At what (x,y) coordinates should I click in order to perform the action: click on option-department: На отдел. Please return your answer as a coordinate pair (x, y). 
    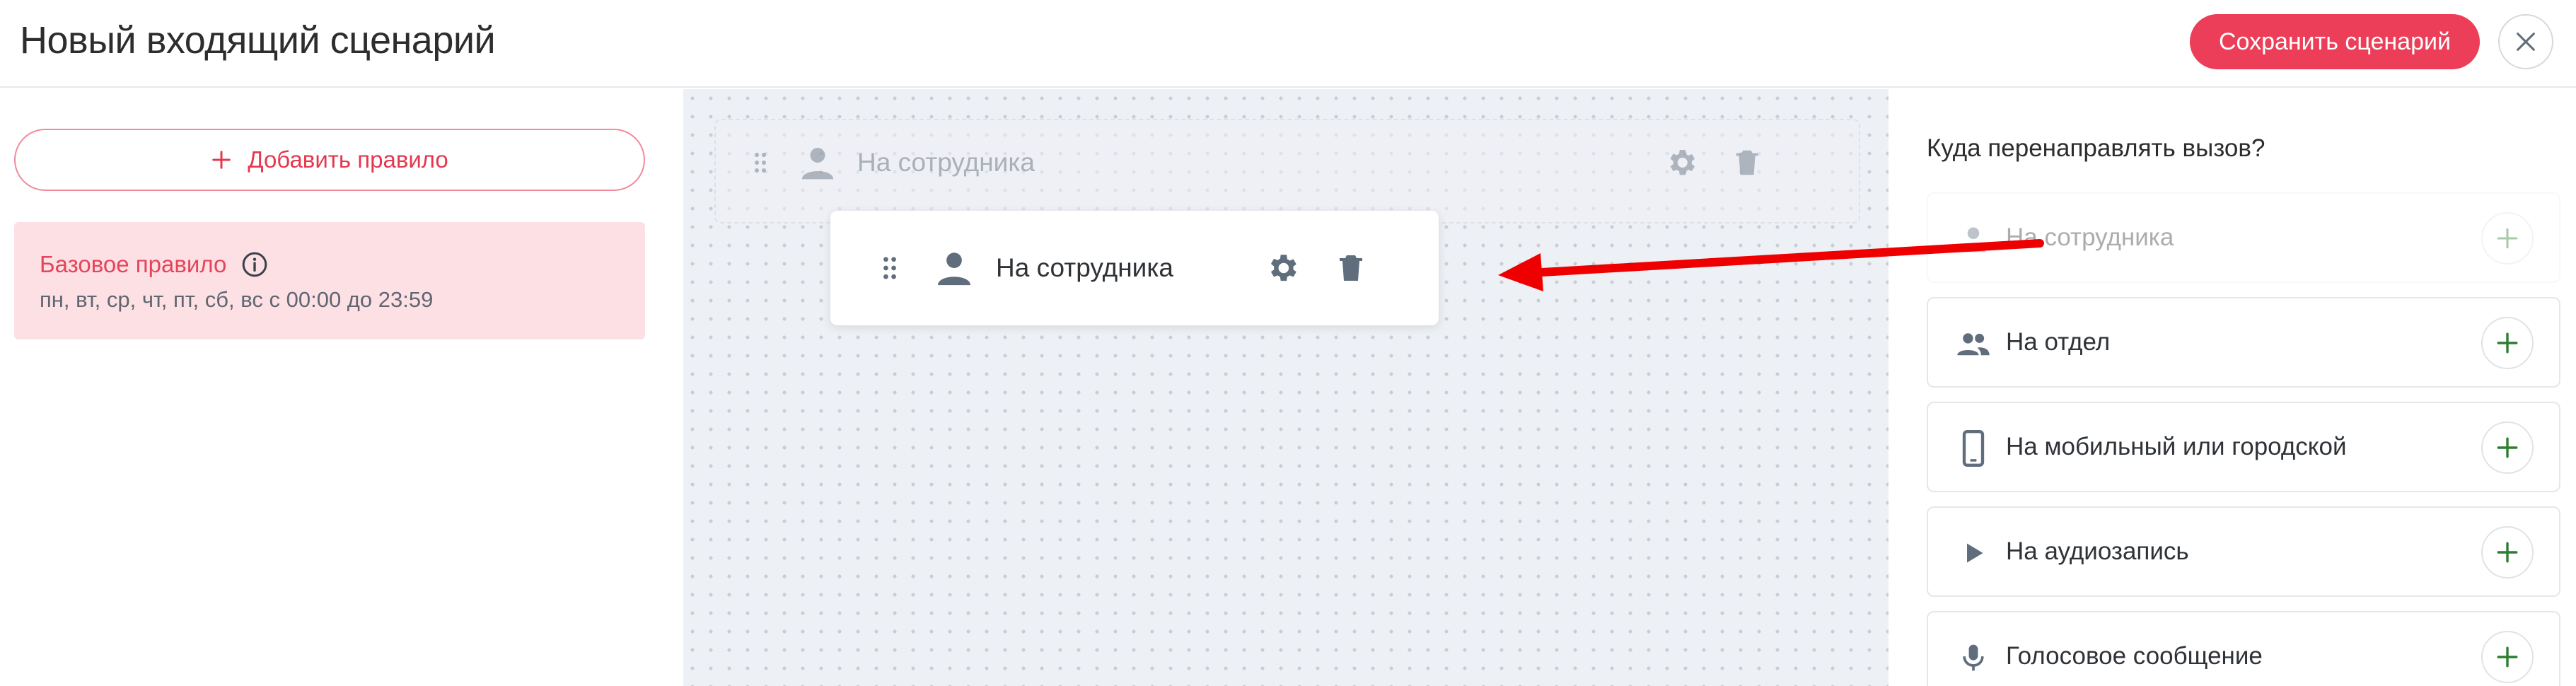
    Looking at the image, I should click on (2243, 342).